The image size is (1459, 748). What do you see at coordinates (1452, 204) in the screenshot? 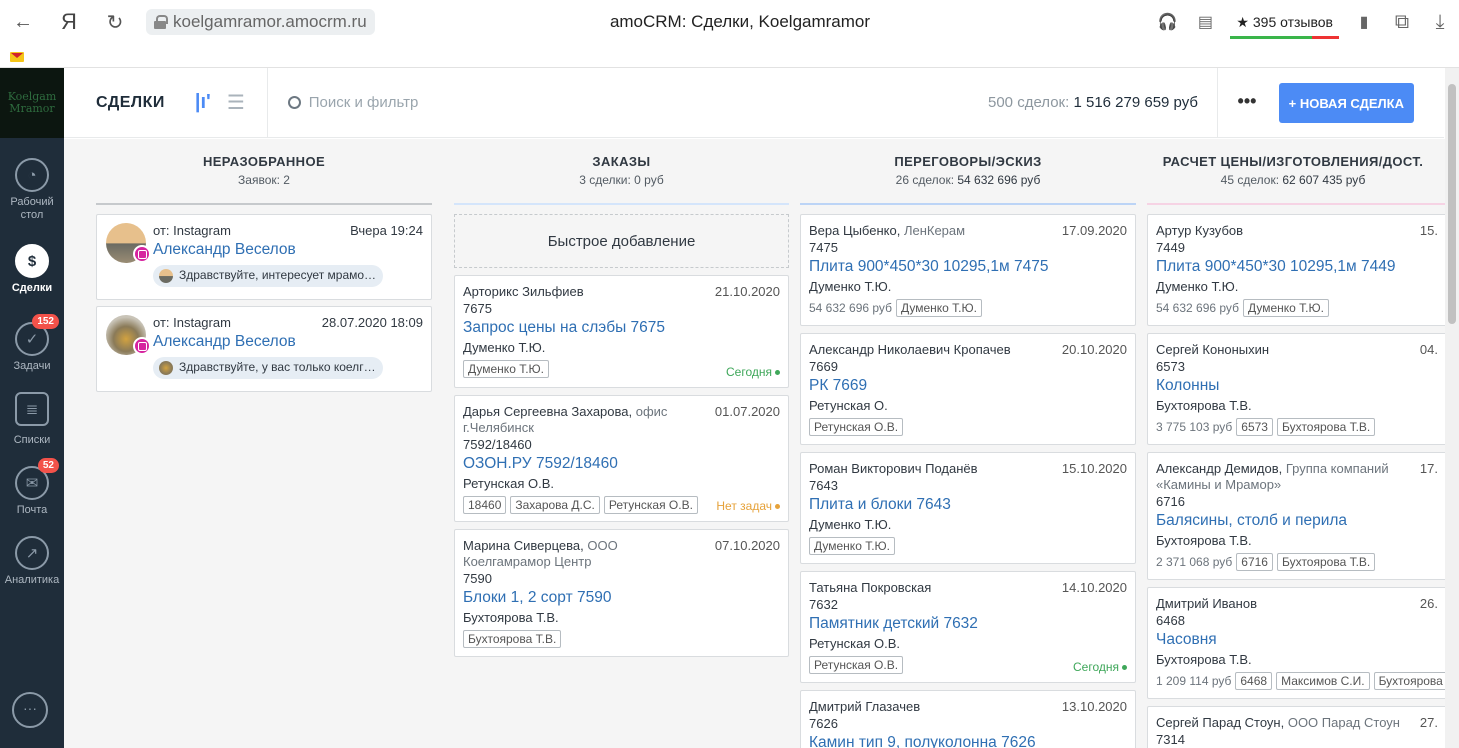
I see `scrollbar-thumb` at bounding box center [1452, 204].